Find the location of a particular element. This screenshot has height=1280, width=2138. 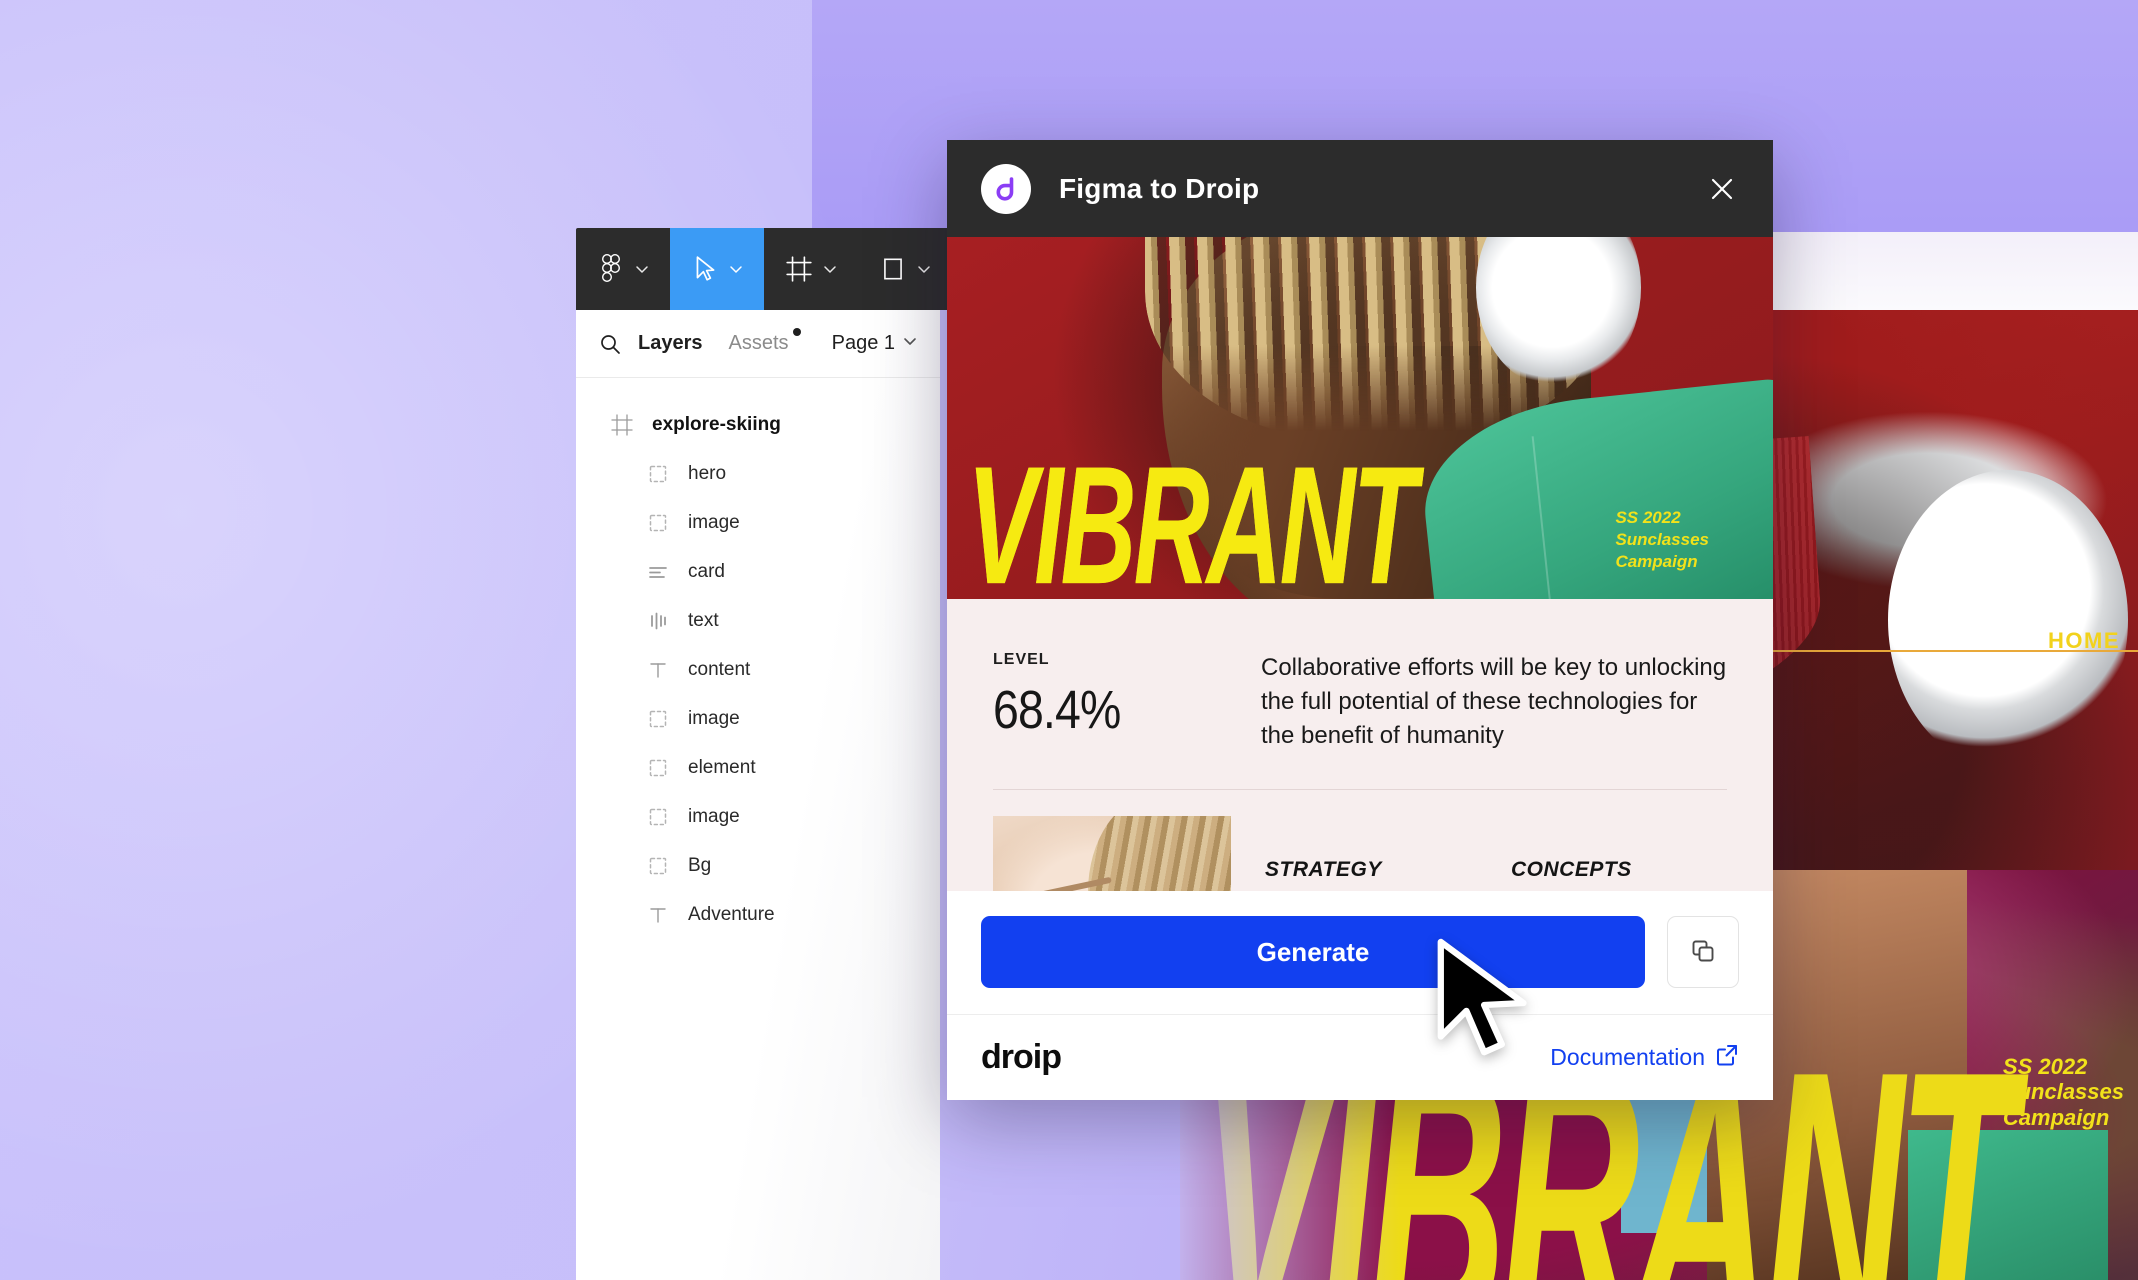

layer-row: explore-skiing is located at coordinates (758, 424).